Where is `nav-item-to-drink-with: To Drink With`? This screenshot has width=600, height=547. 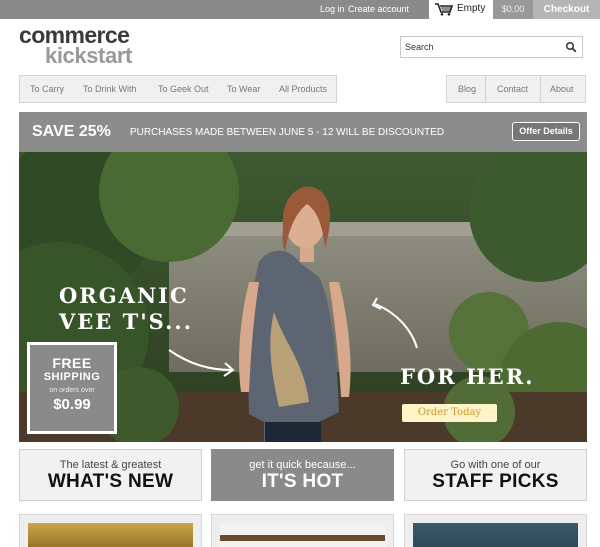
nav-item-to-drink-with: To Drink With is located at coordinates (110, 89).